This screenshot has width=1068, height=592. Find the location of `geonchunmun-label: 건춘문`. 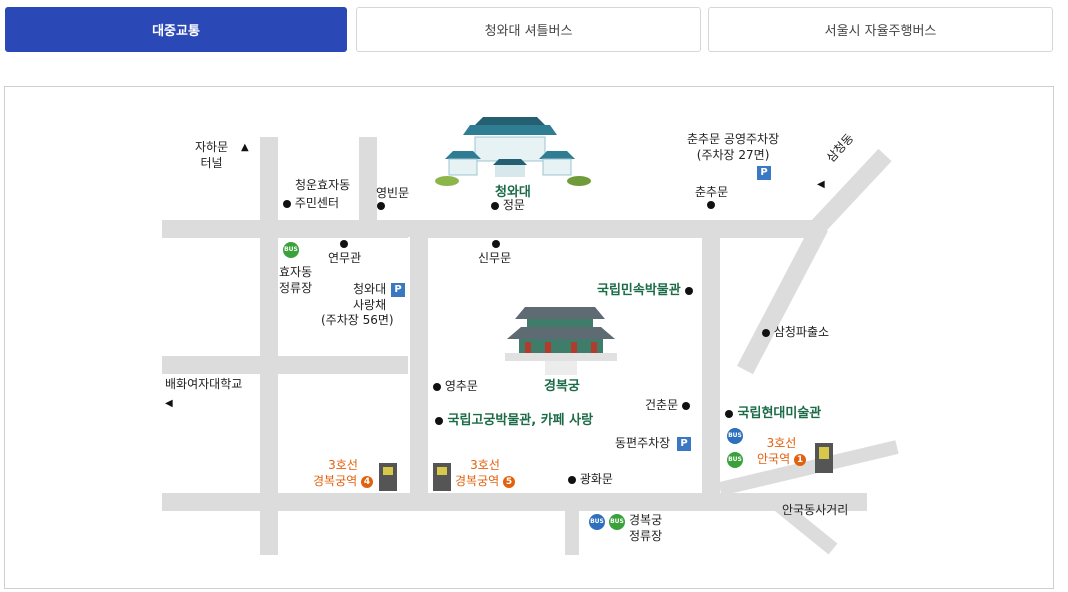

geonchunmun-label: 건춘문 is located at coordinates (667, 405).